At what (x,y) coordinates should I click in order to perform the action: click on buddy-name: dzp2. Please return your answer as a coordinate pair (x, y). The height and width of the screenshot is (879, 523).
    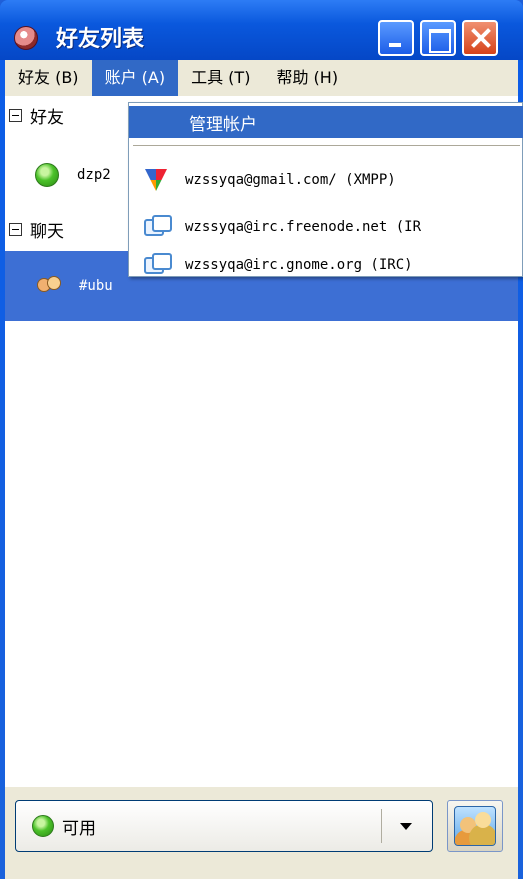
    Looking at the image, I should click on (94, 175).